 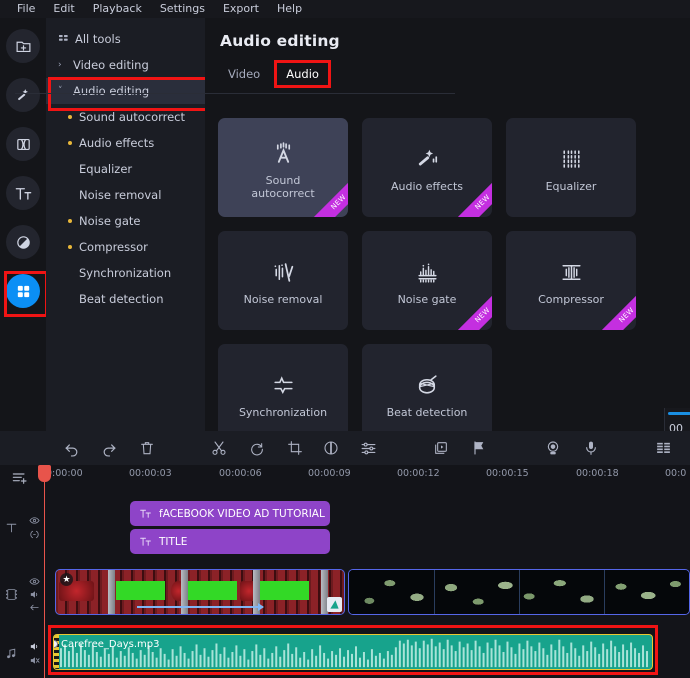 I want to click on video-track-row: ★, so click(x=367, y=594).